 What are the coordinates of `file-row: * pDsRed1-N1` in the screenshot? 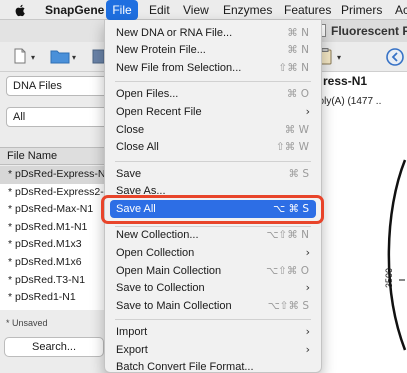 It's located at (60, 298).